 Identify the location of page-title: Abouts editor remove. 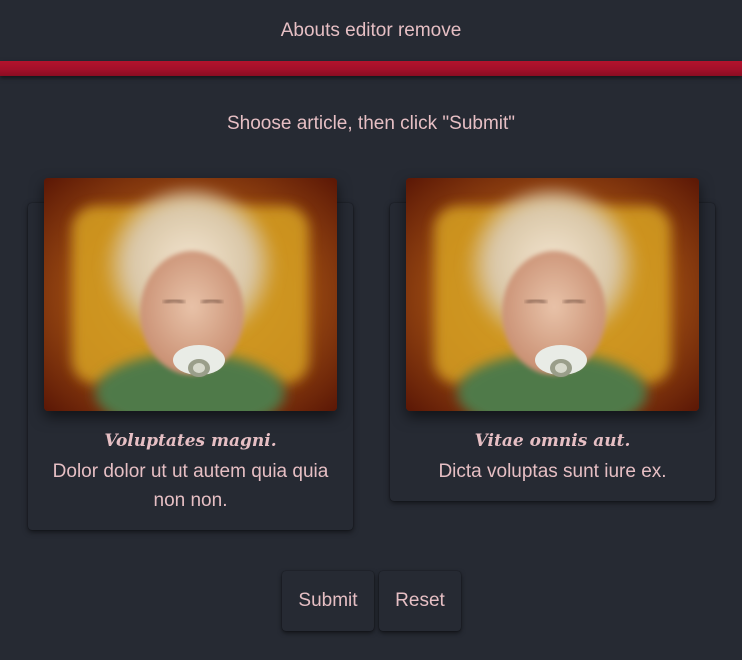
(371, 30).